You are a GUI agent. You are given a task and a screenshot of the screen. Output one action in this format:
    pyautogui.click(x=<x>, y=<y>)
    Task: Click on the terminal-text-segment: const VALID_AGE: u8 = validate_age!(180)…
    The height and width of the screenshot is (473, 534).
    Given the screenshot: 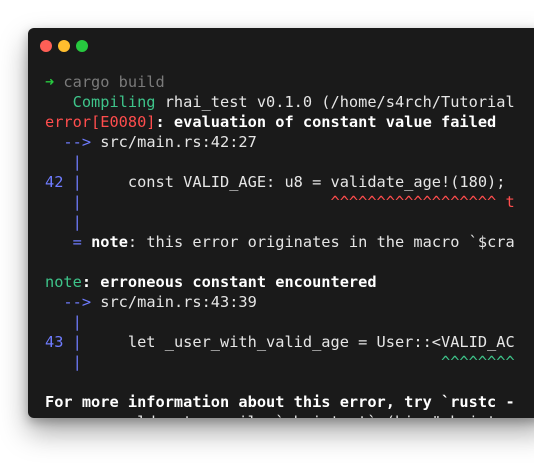 What is the action you would take?
    pyautogui.click(x=293, y=182)
    